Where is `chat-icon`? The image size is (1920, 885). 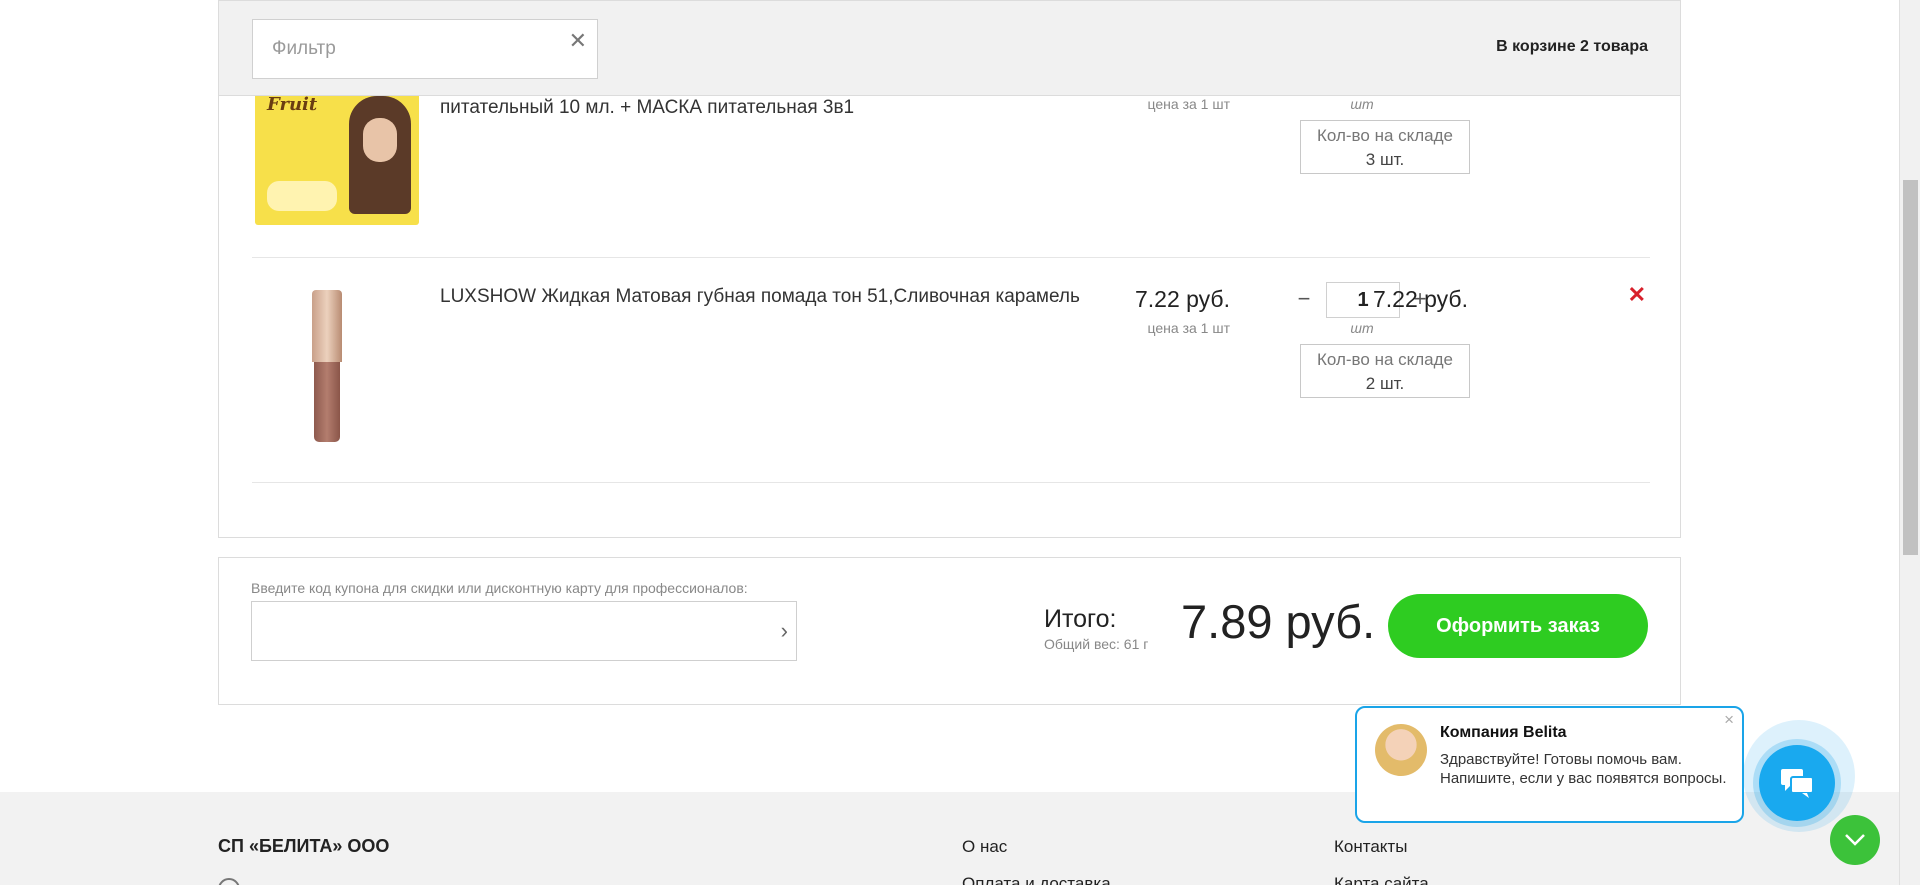
chat-icon is located at coordinates (1797, 783).